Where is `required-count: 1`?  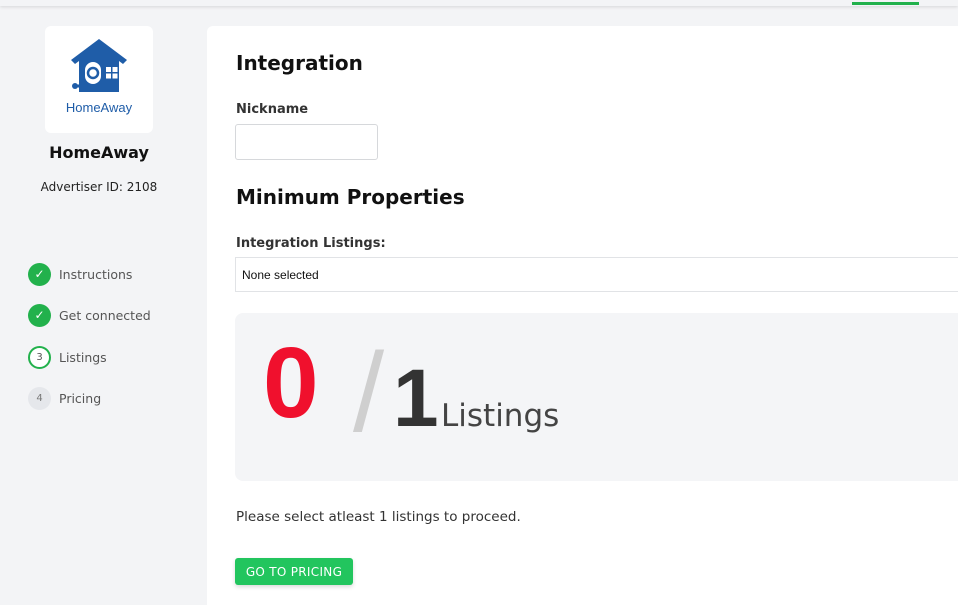 required-count: 1 is located at coordinates (416, 398).